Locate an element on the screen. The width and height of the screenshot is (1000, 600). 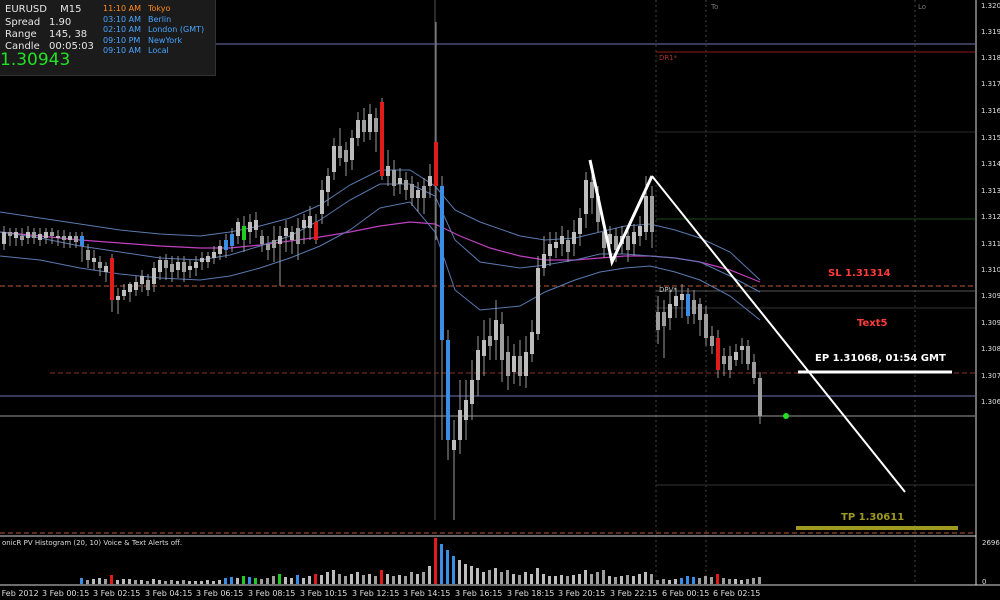
drawn-downtrend-line is located at coordinates (778, 334).